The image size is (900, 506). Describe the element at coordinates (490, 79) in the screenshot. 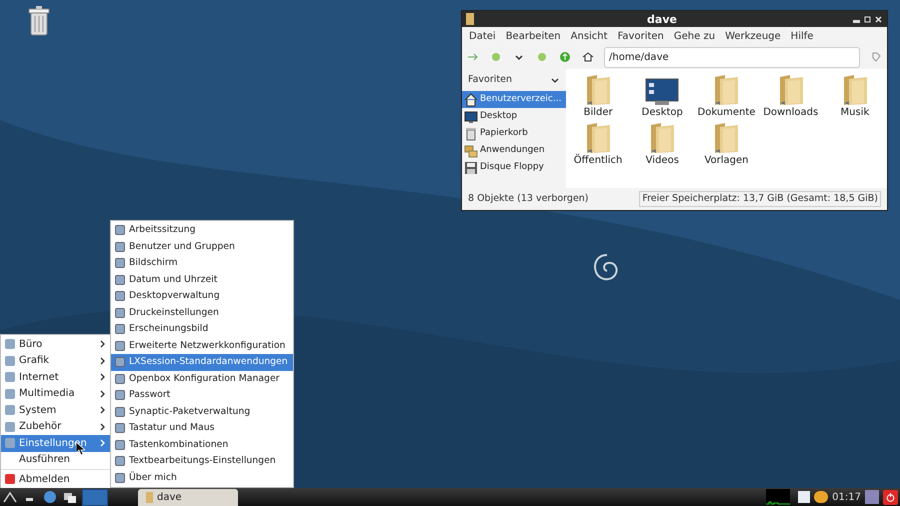

I see `sidebar-header: Favoriten` at that location.